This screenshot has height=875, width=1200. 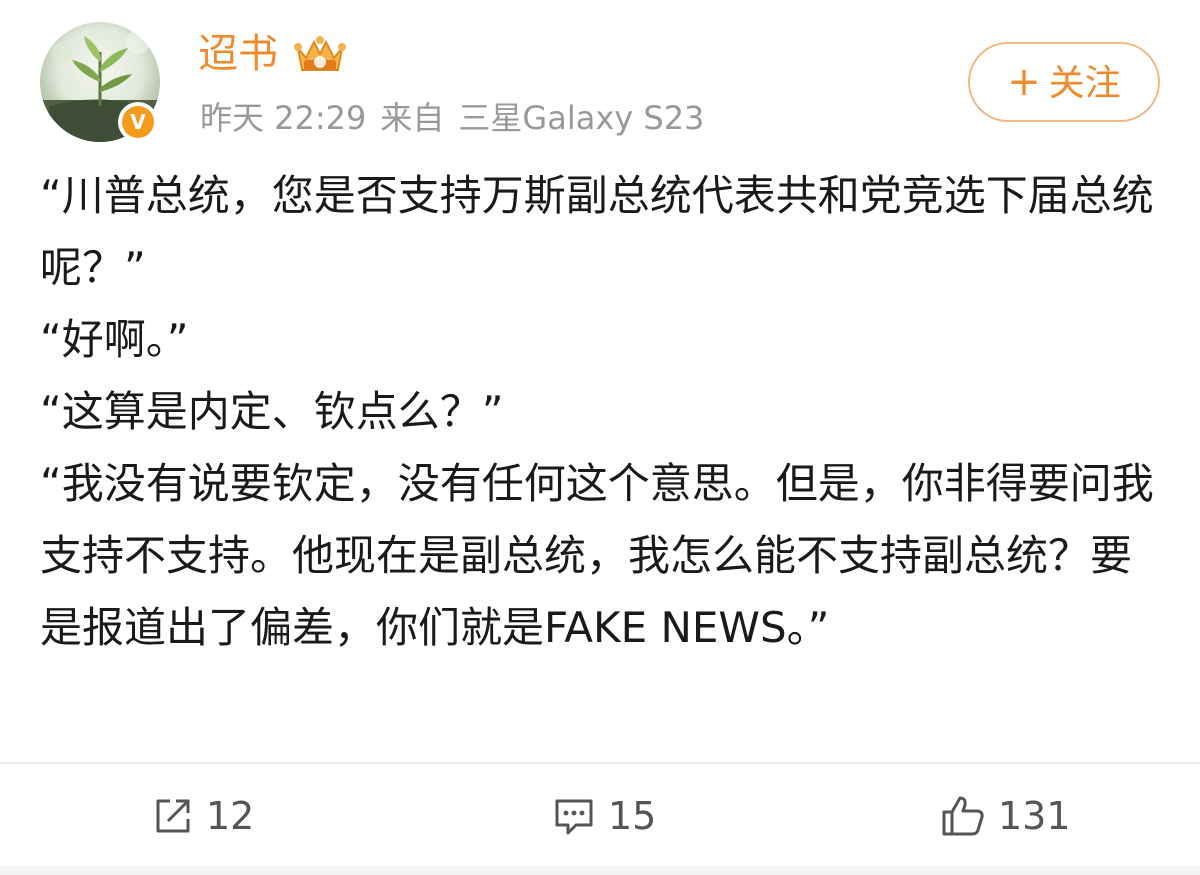 I want to click on repost-icon, so click(x=173, y=816).